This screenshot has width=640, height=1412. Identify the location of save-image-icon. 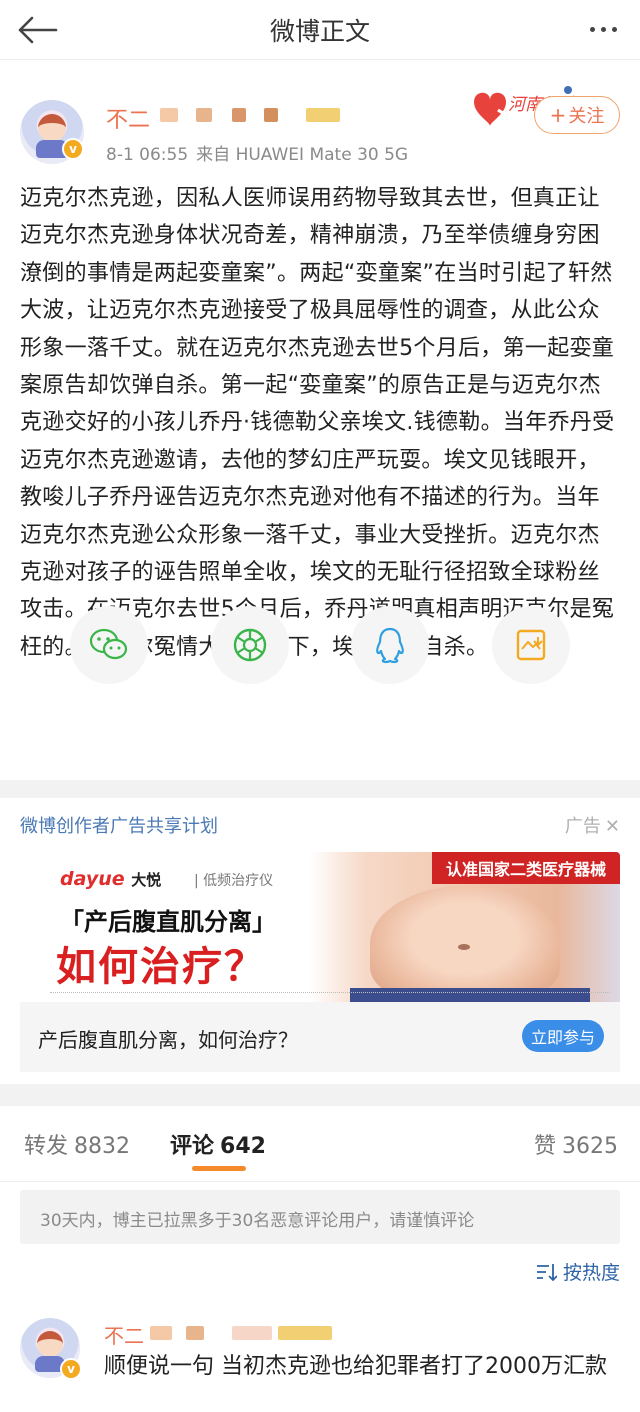
(531, 645).